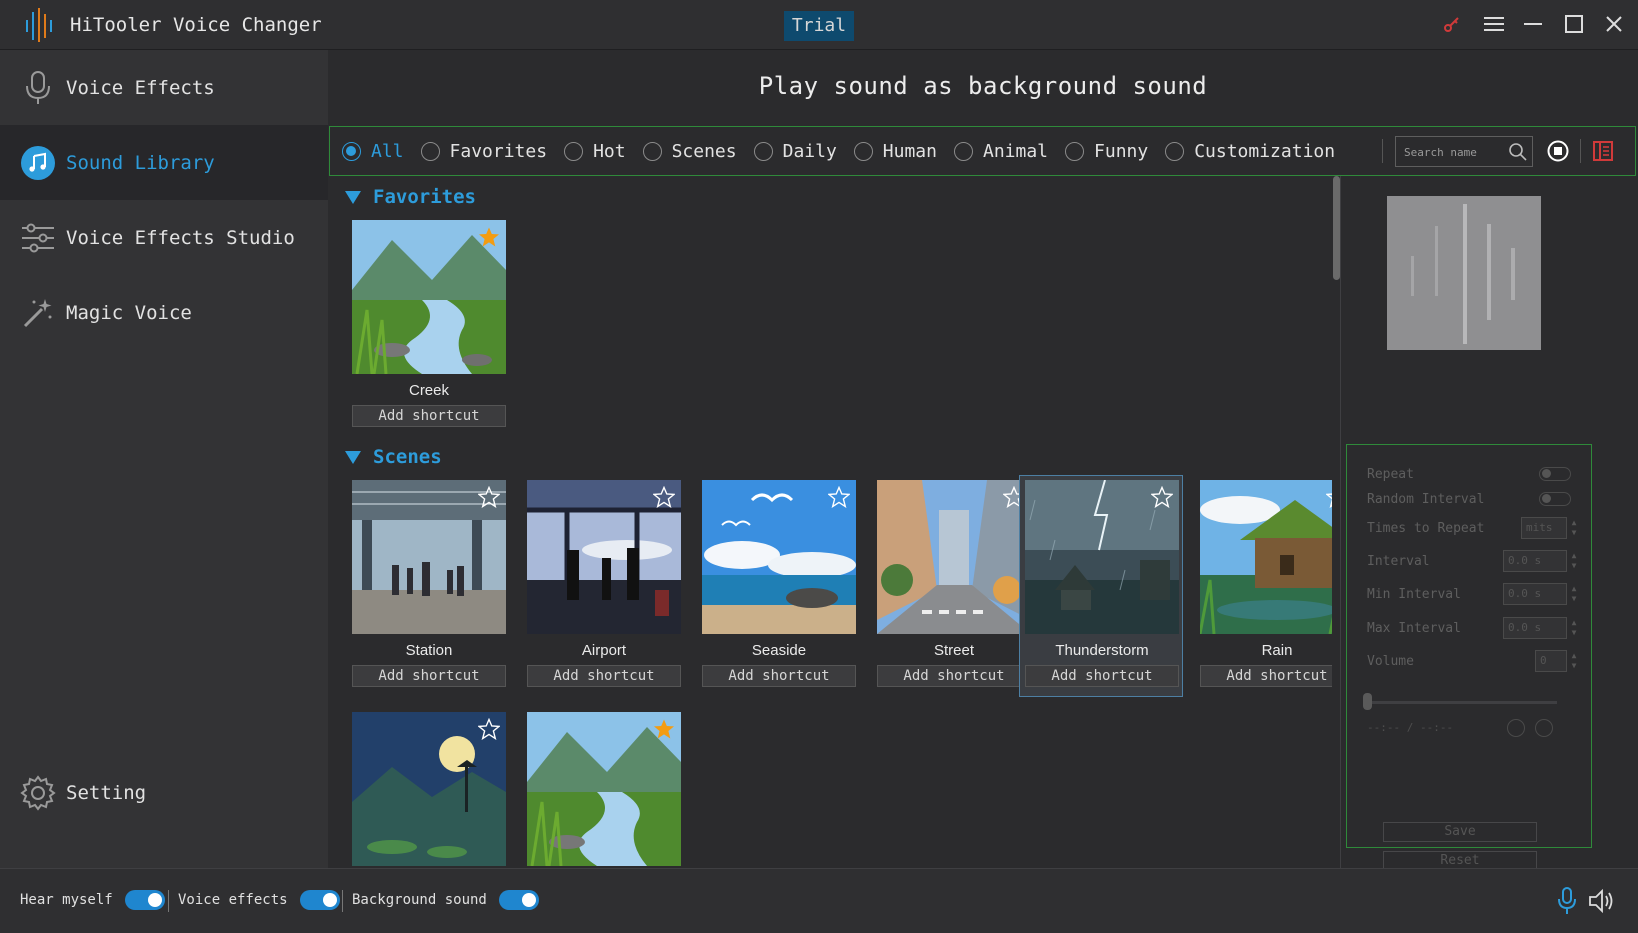  Describe the element at coordinates (1250, 151) in the screenshot. I see `filter-customization: Customization` at that location.